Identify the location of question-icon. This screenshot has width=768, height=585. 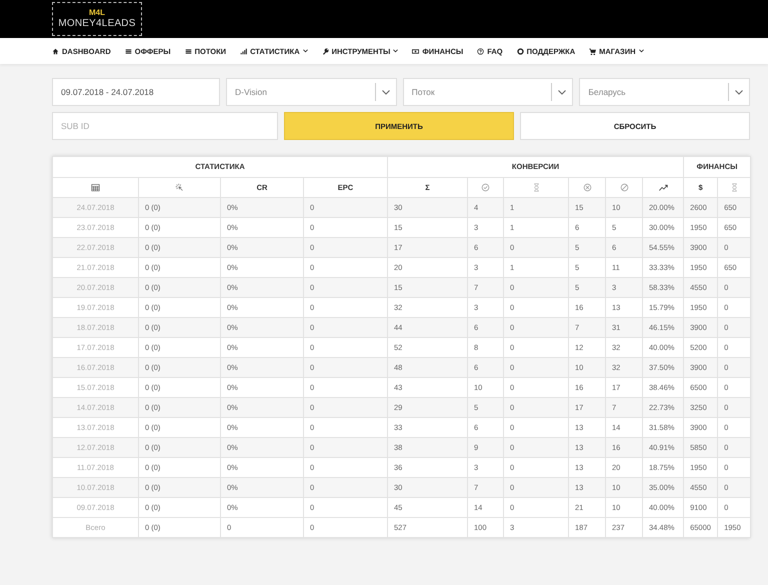
(480, 51).